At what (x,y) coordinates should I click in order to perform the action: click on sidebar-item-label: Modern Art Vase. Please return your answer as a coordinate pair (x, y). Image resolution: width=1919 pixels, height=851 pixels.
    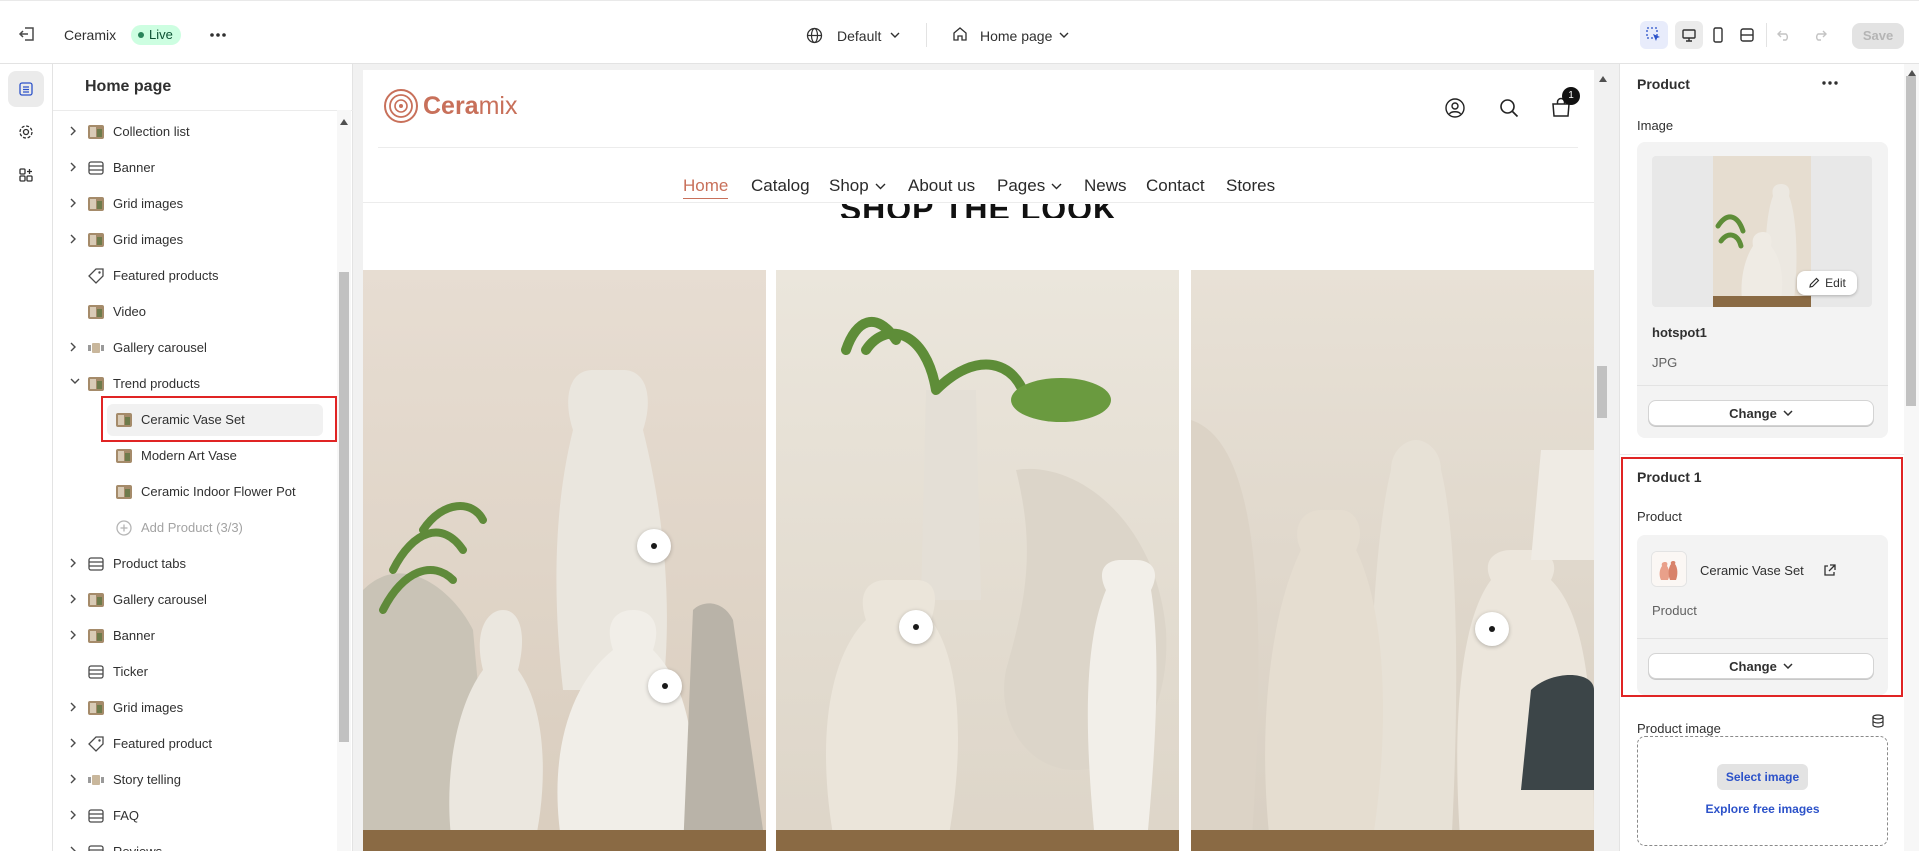
    Looking at the image, I should click on (189, 455).